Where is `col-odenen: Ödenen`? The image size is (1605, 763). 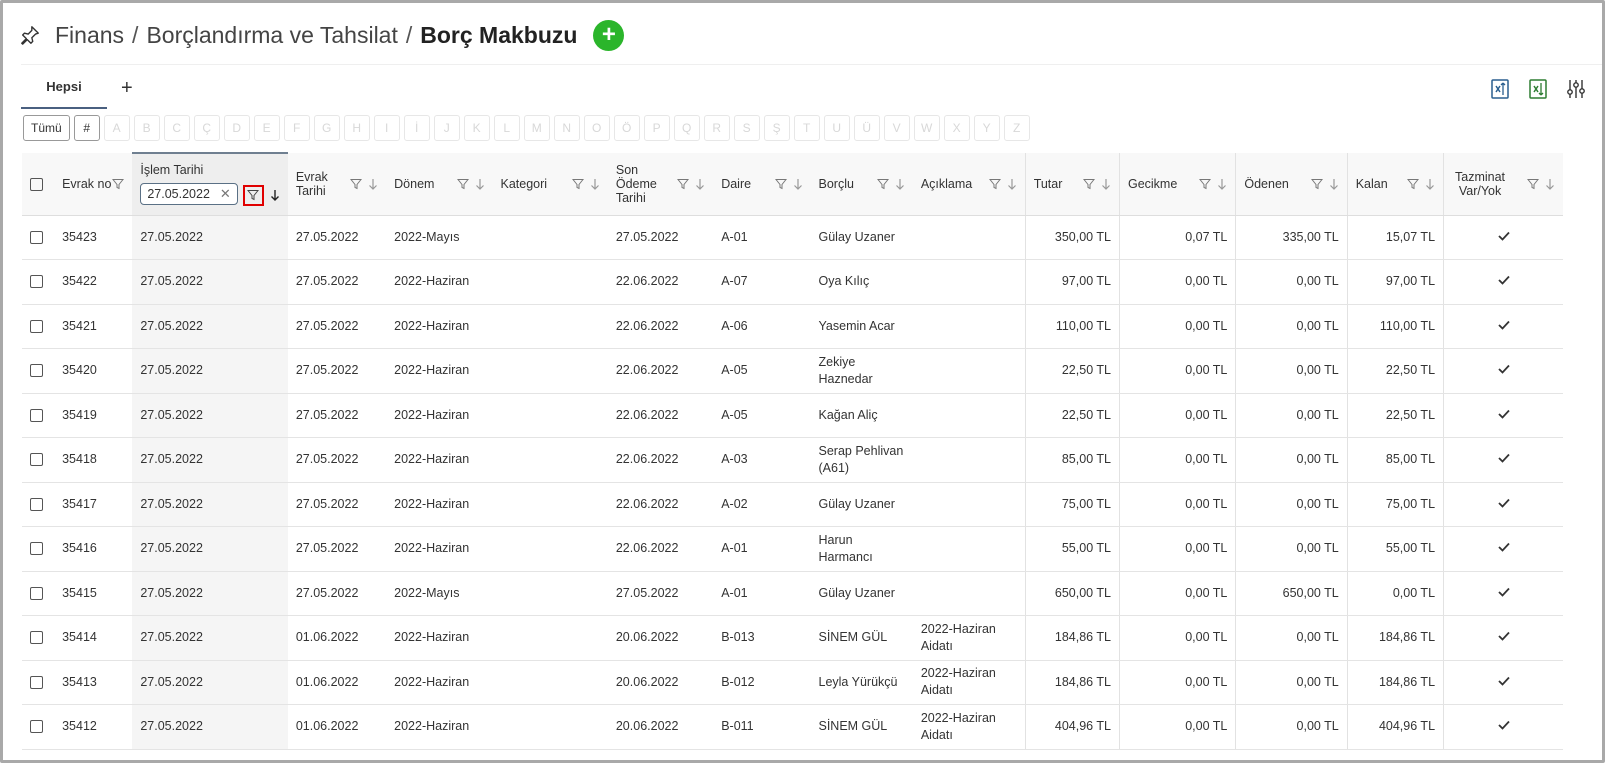
col-odenen: Ödenen is located at coordinates (1291, 184).